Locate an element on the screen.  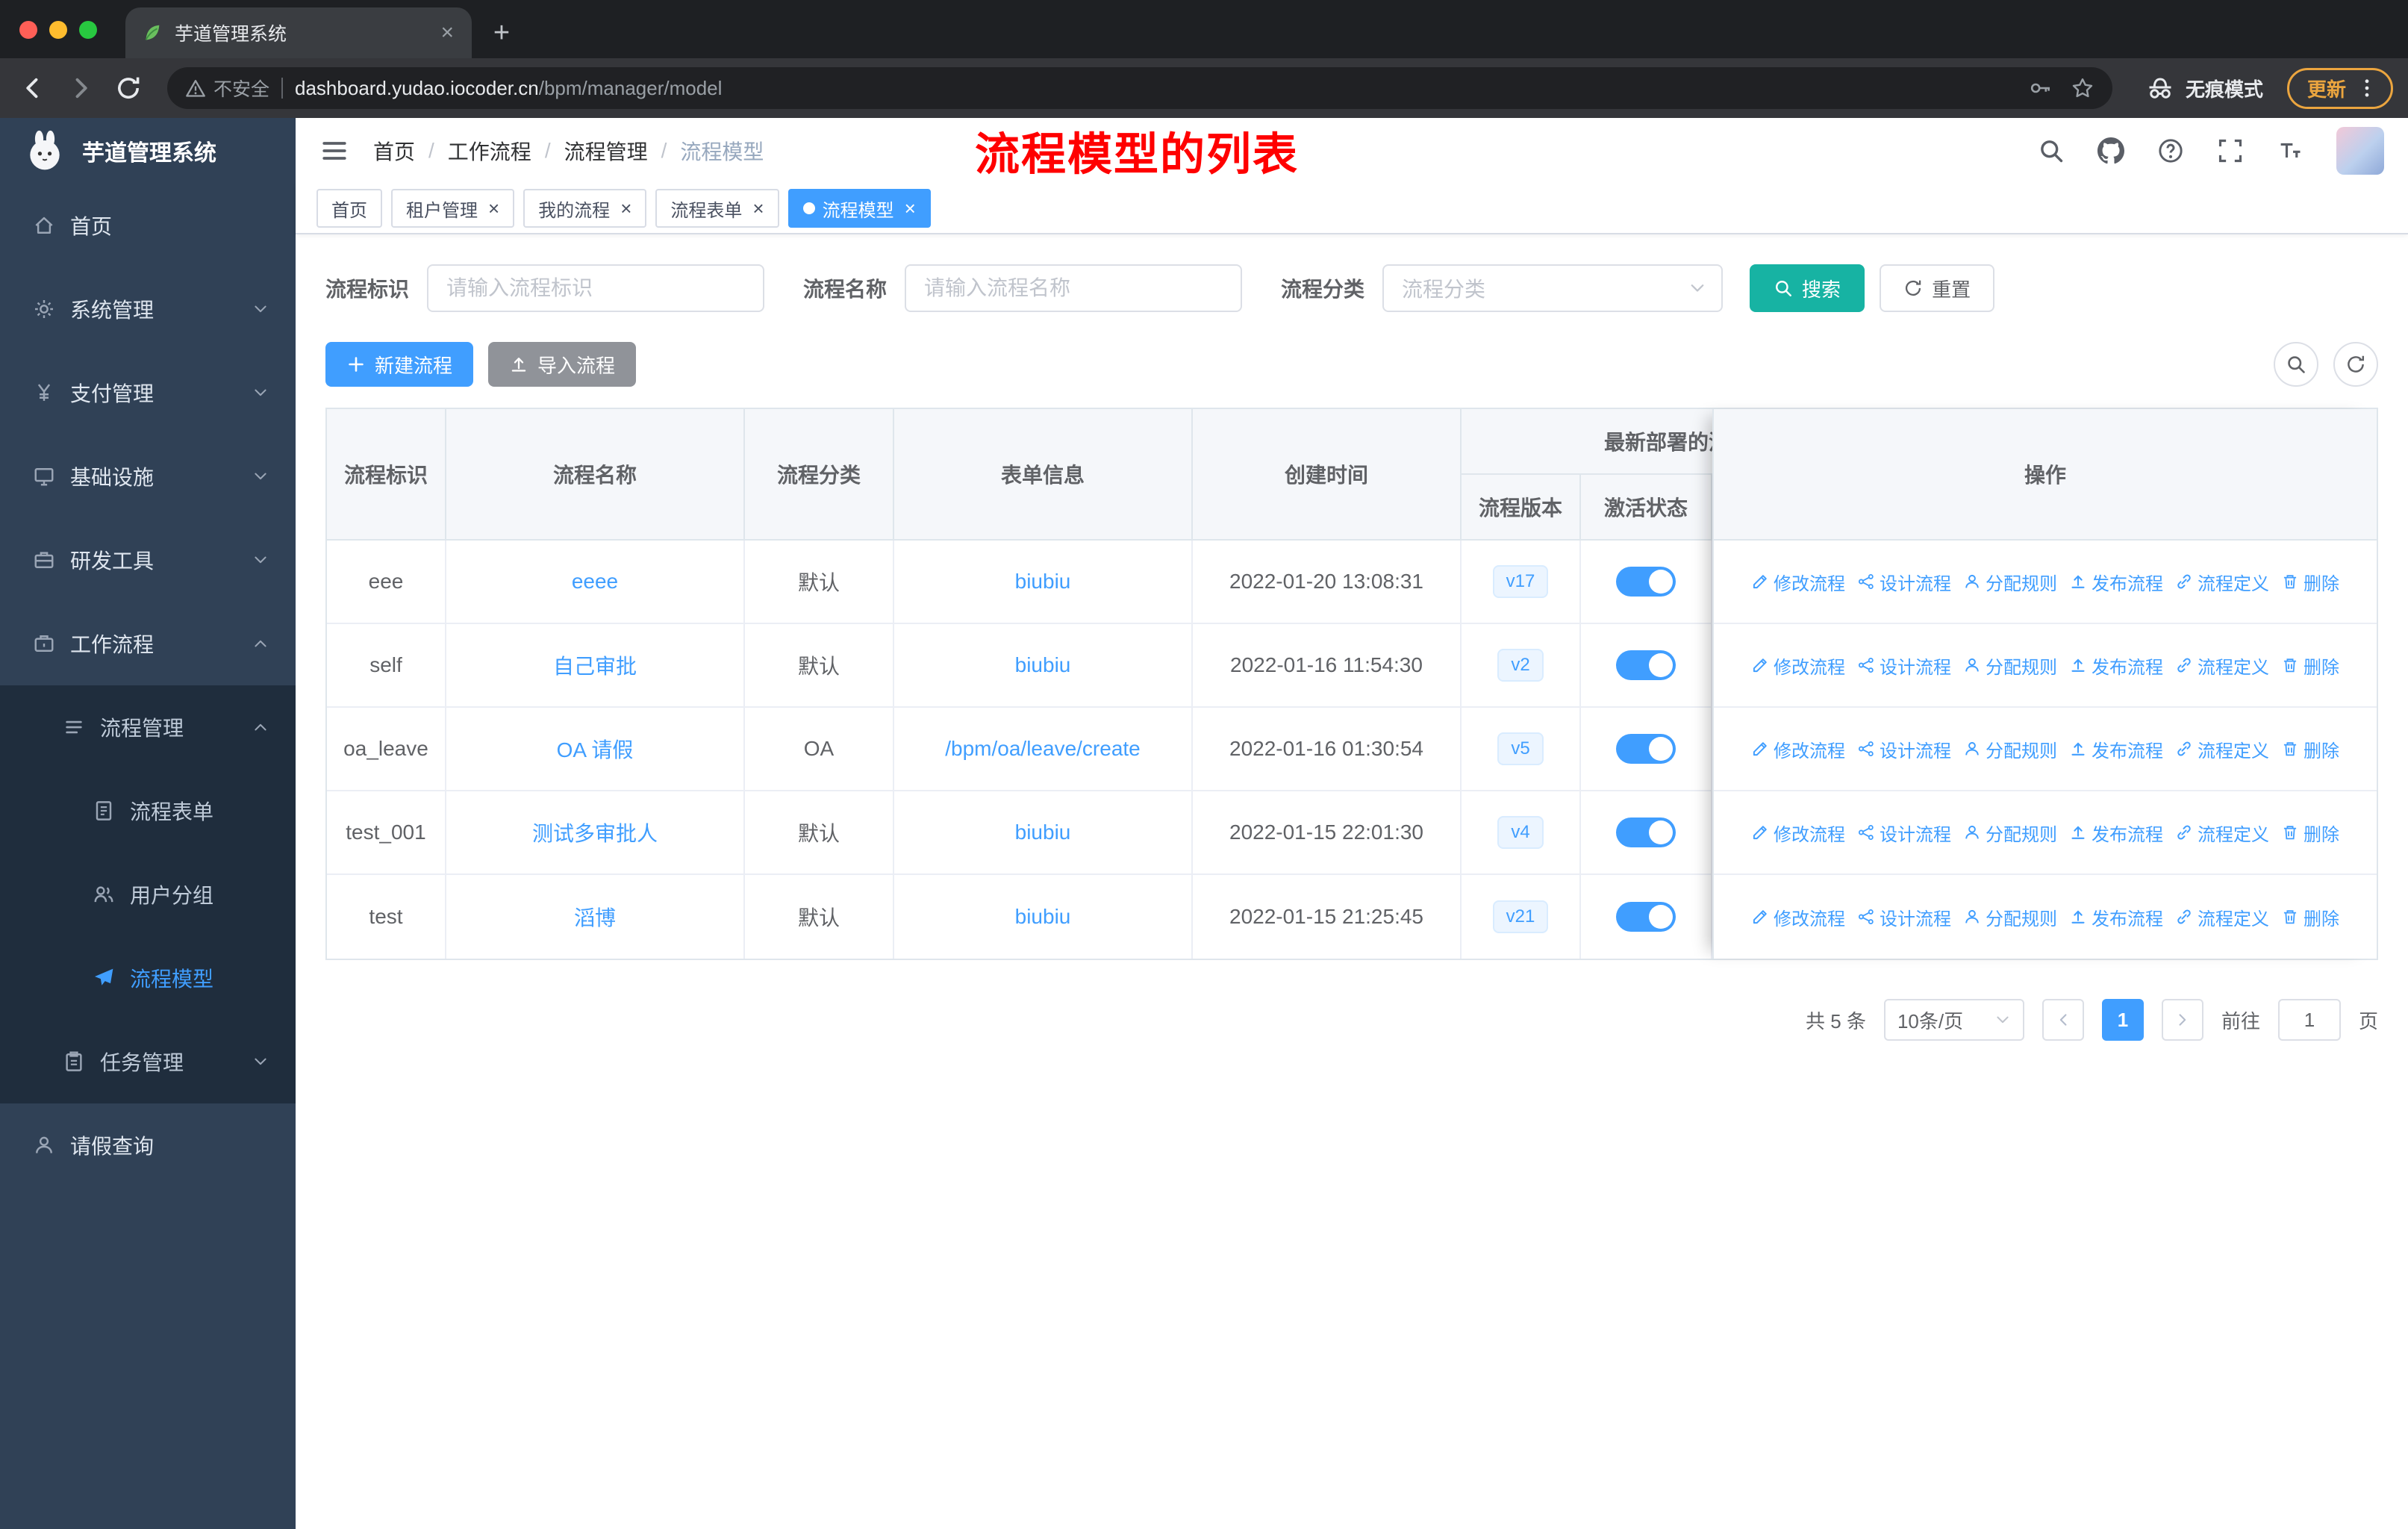
sidebar-item-workflow: 工作流程 is located at coordinates (148, 644).